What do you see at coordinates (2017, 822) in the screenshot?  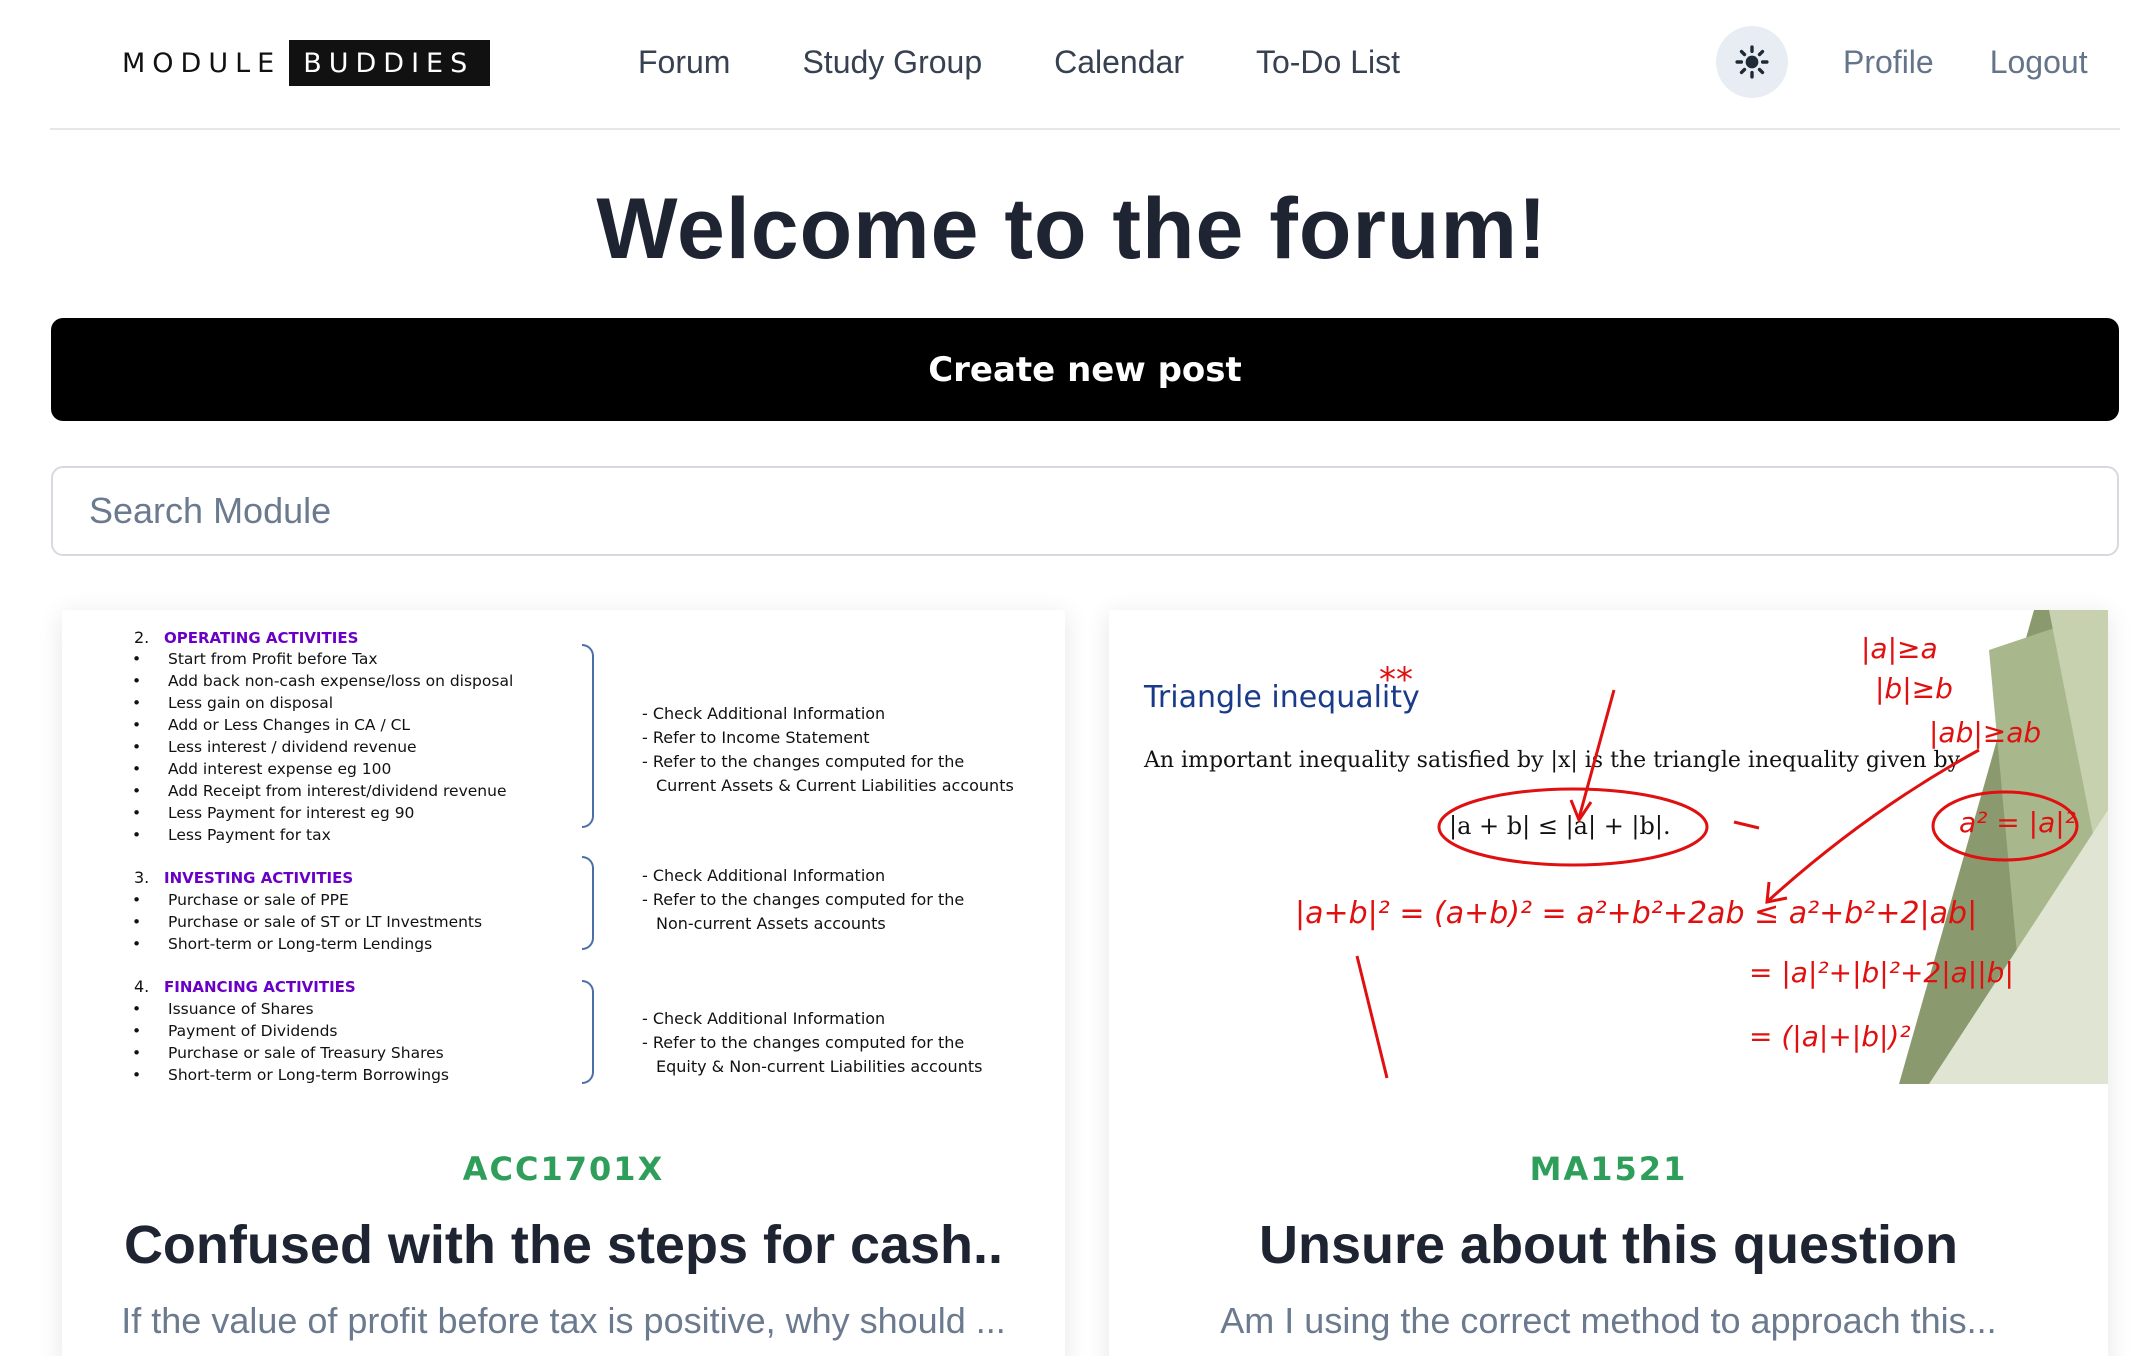 I see `annotation-line: a² = |a|²` at bounding box center [2017, 822].